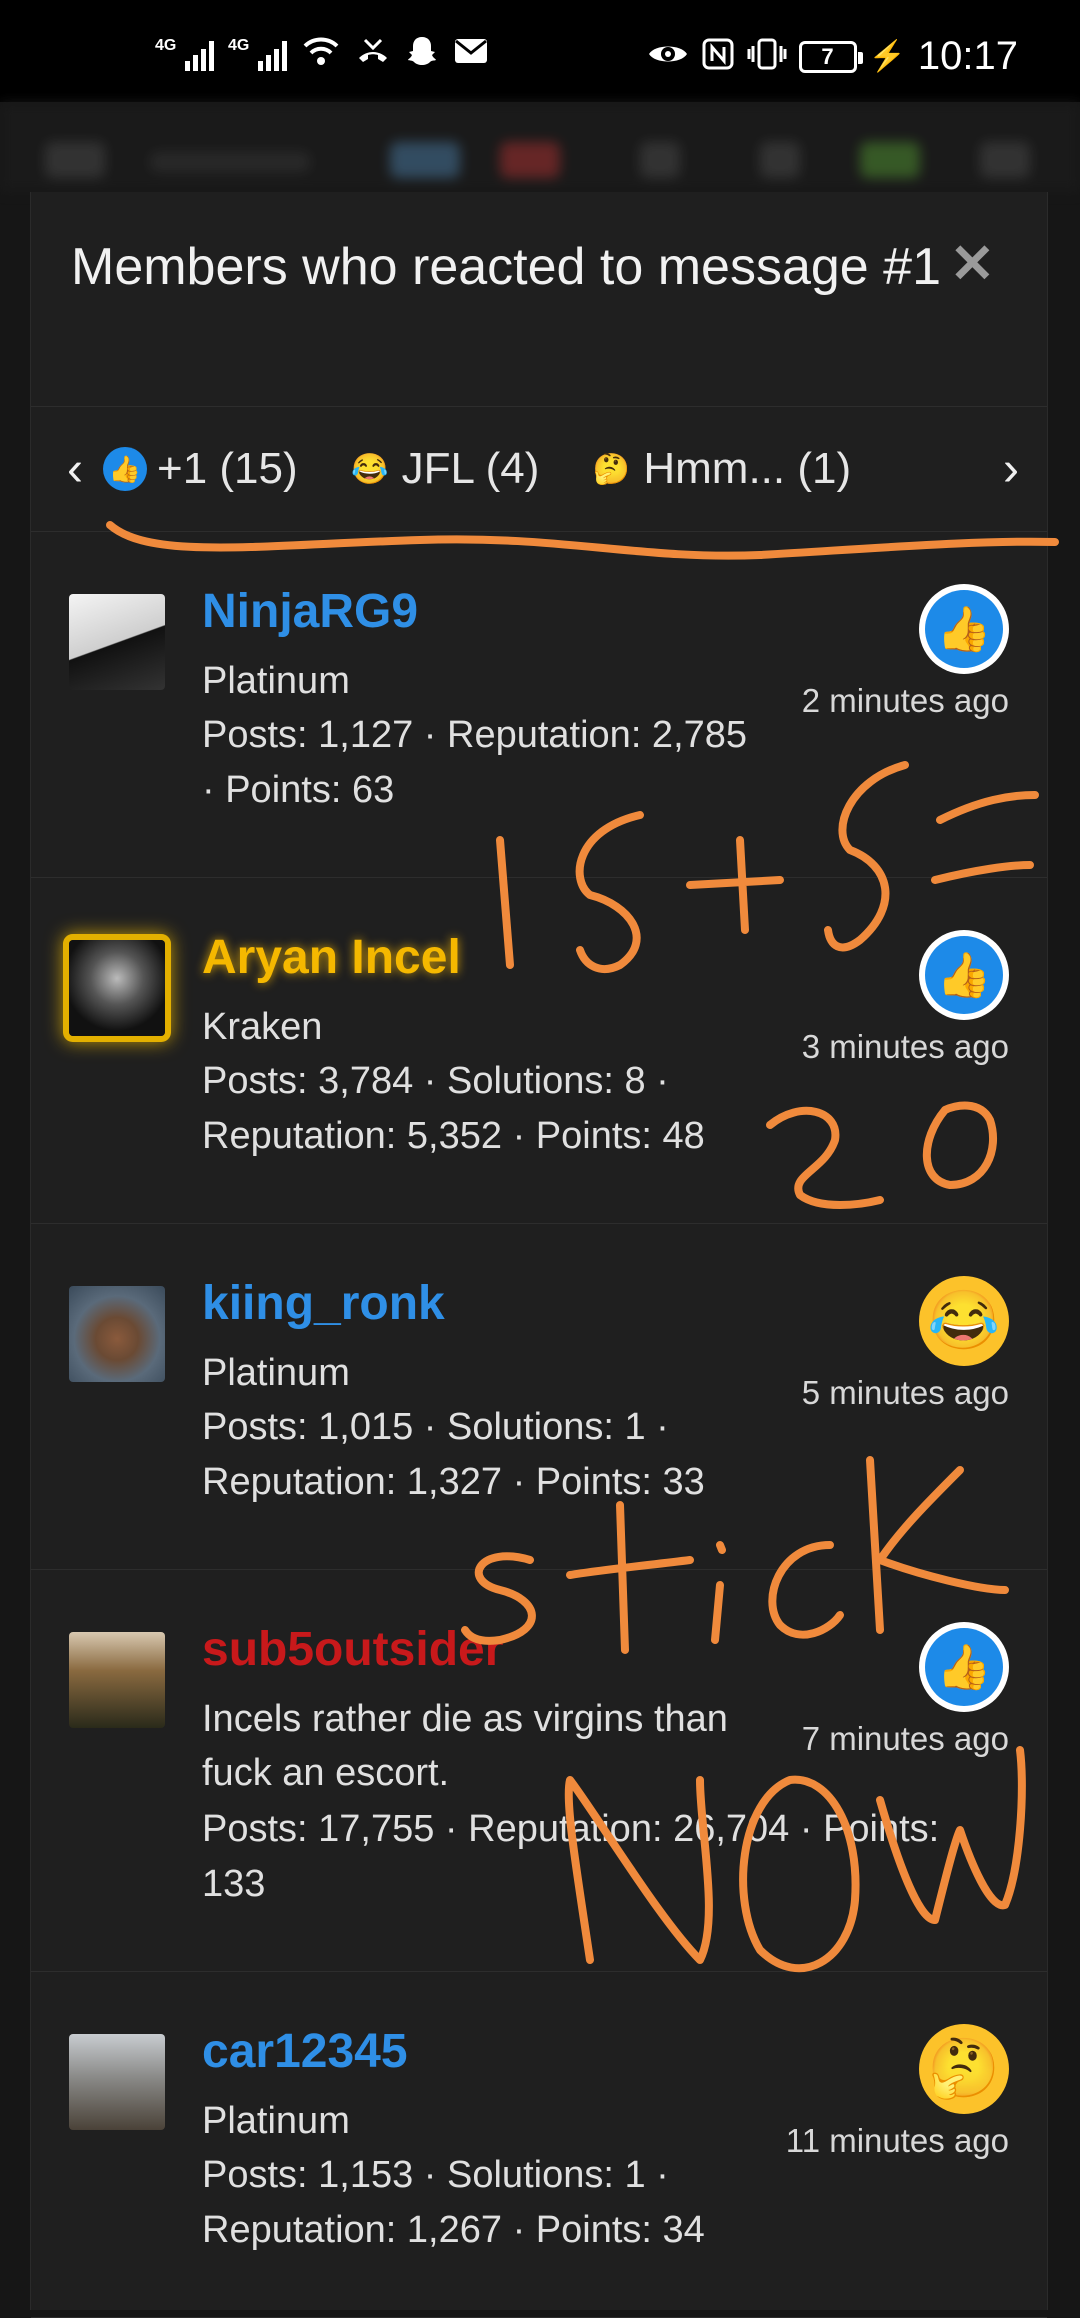  What do you see at coordinates (422, 54) in the screenshot?
I see `snapchat-icon` at bounding box center [422, 54].